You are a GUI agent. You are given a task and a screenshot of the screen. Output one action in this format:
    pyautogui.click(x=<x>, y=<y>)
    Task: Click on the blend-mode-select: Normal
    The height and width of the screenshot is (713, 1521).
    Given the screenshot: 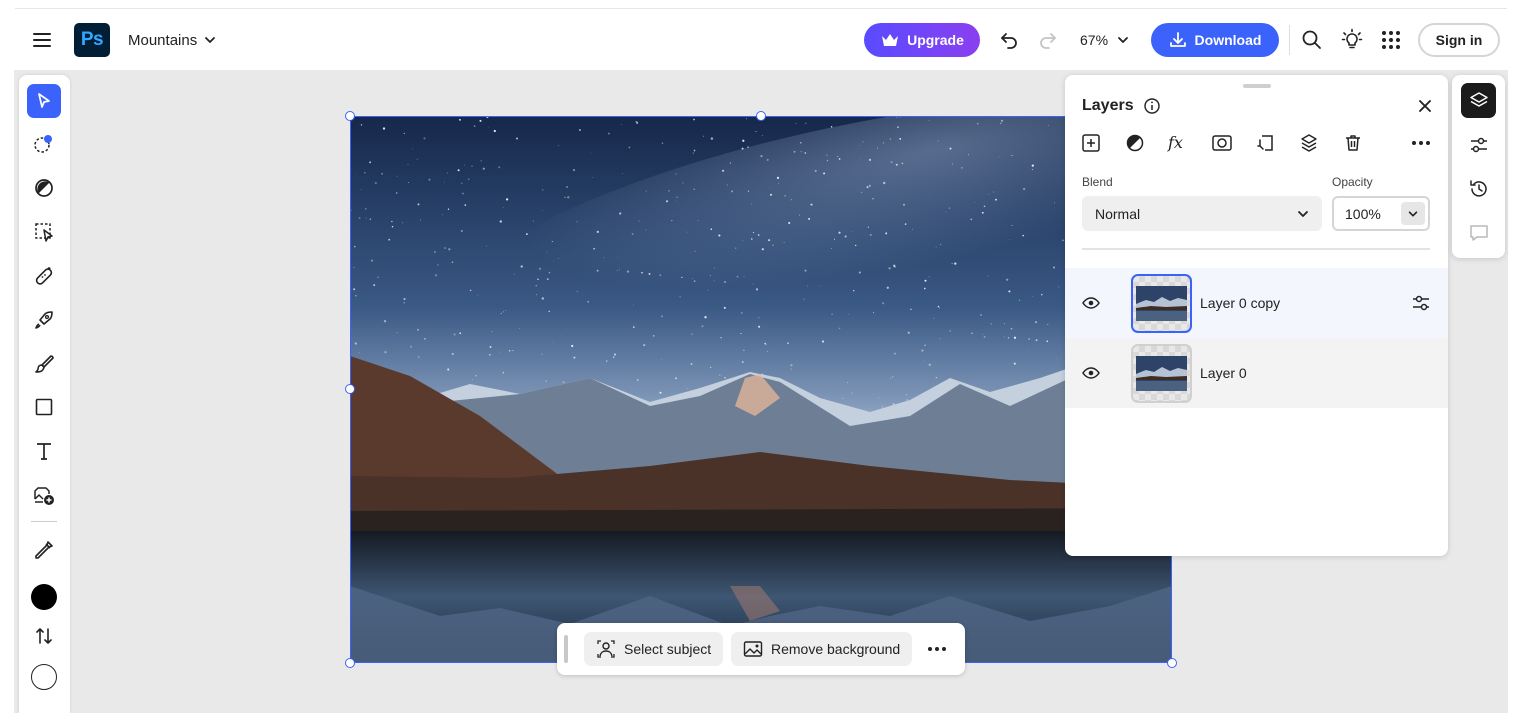 What is the action you would take?
    pyautogui.click(x=1202, y=213)
    